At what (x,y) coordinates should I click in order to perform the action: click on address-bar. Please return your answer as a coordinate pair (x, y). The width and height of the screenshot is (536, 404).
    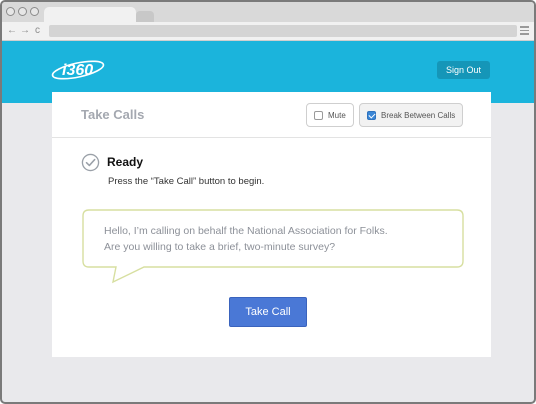
    Looking at the image, I should click on (283, 31).